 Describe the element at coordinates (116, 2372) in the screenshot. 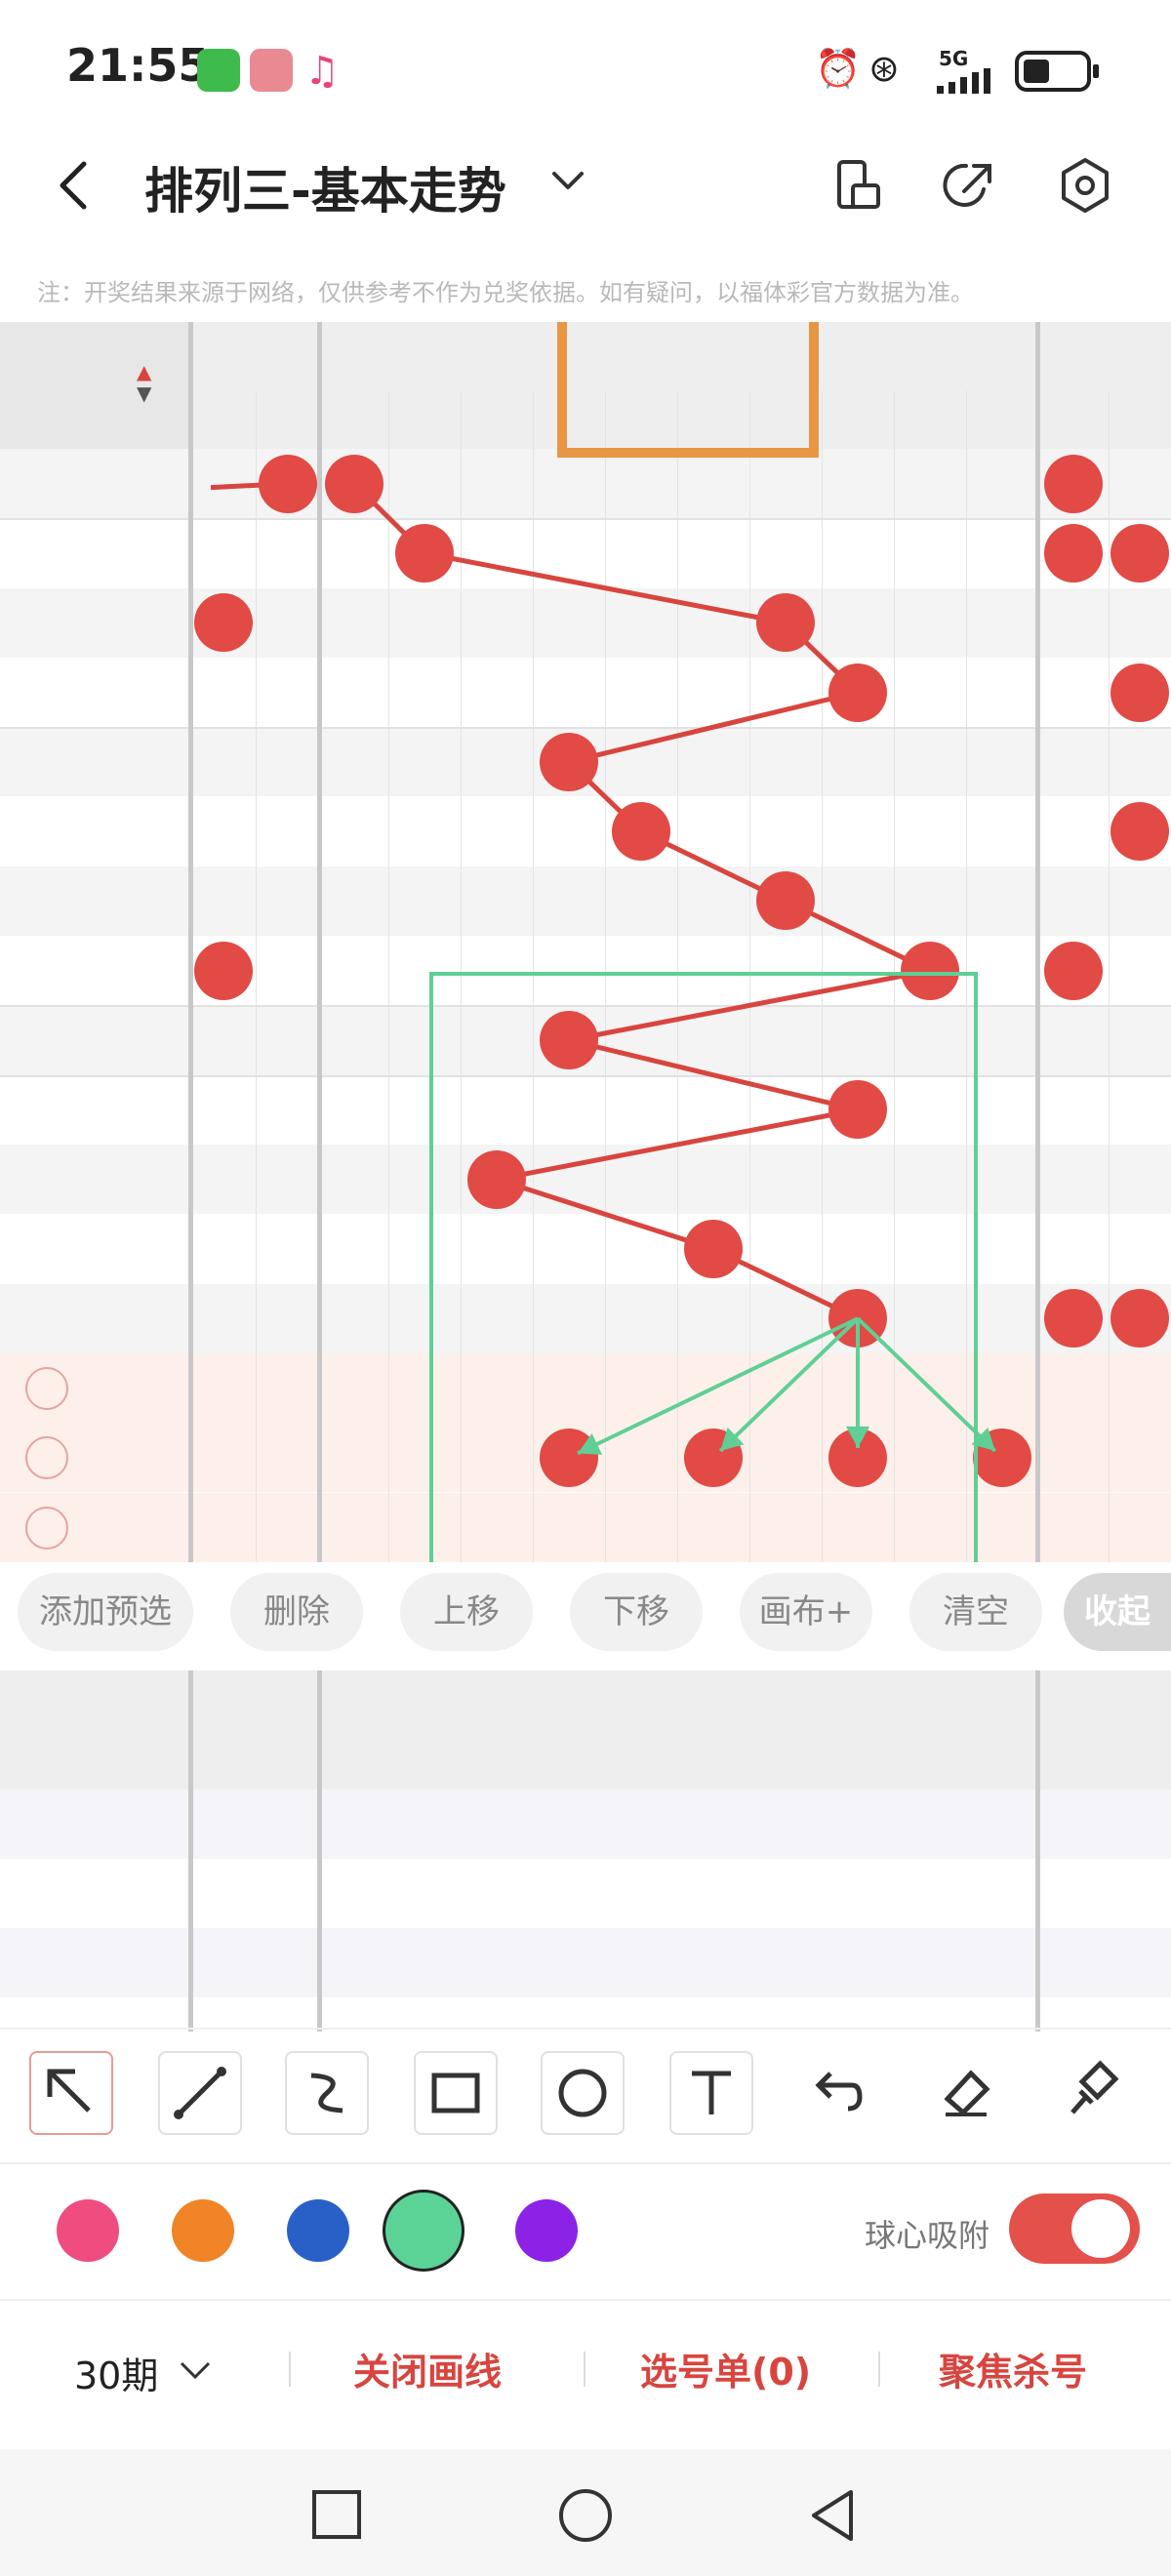

I see `period-select: 30期` at that location.